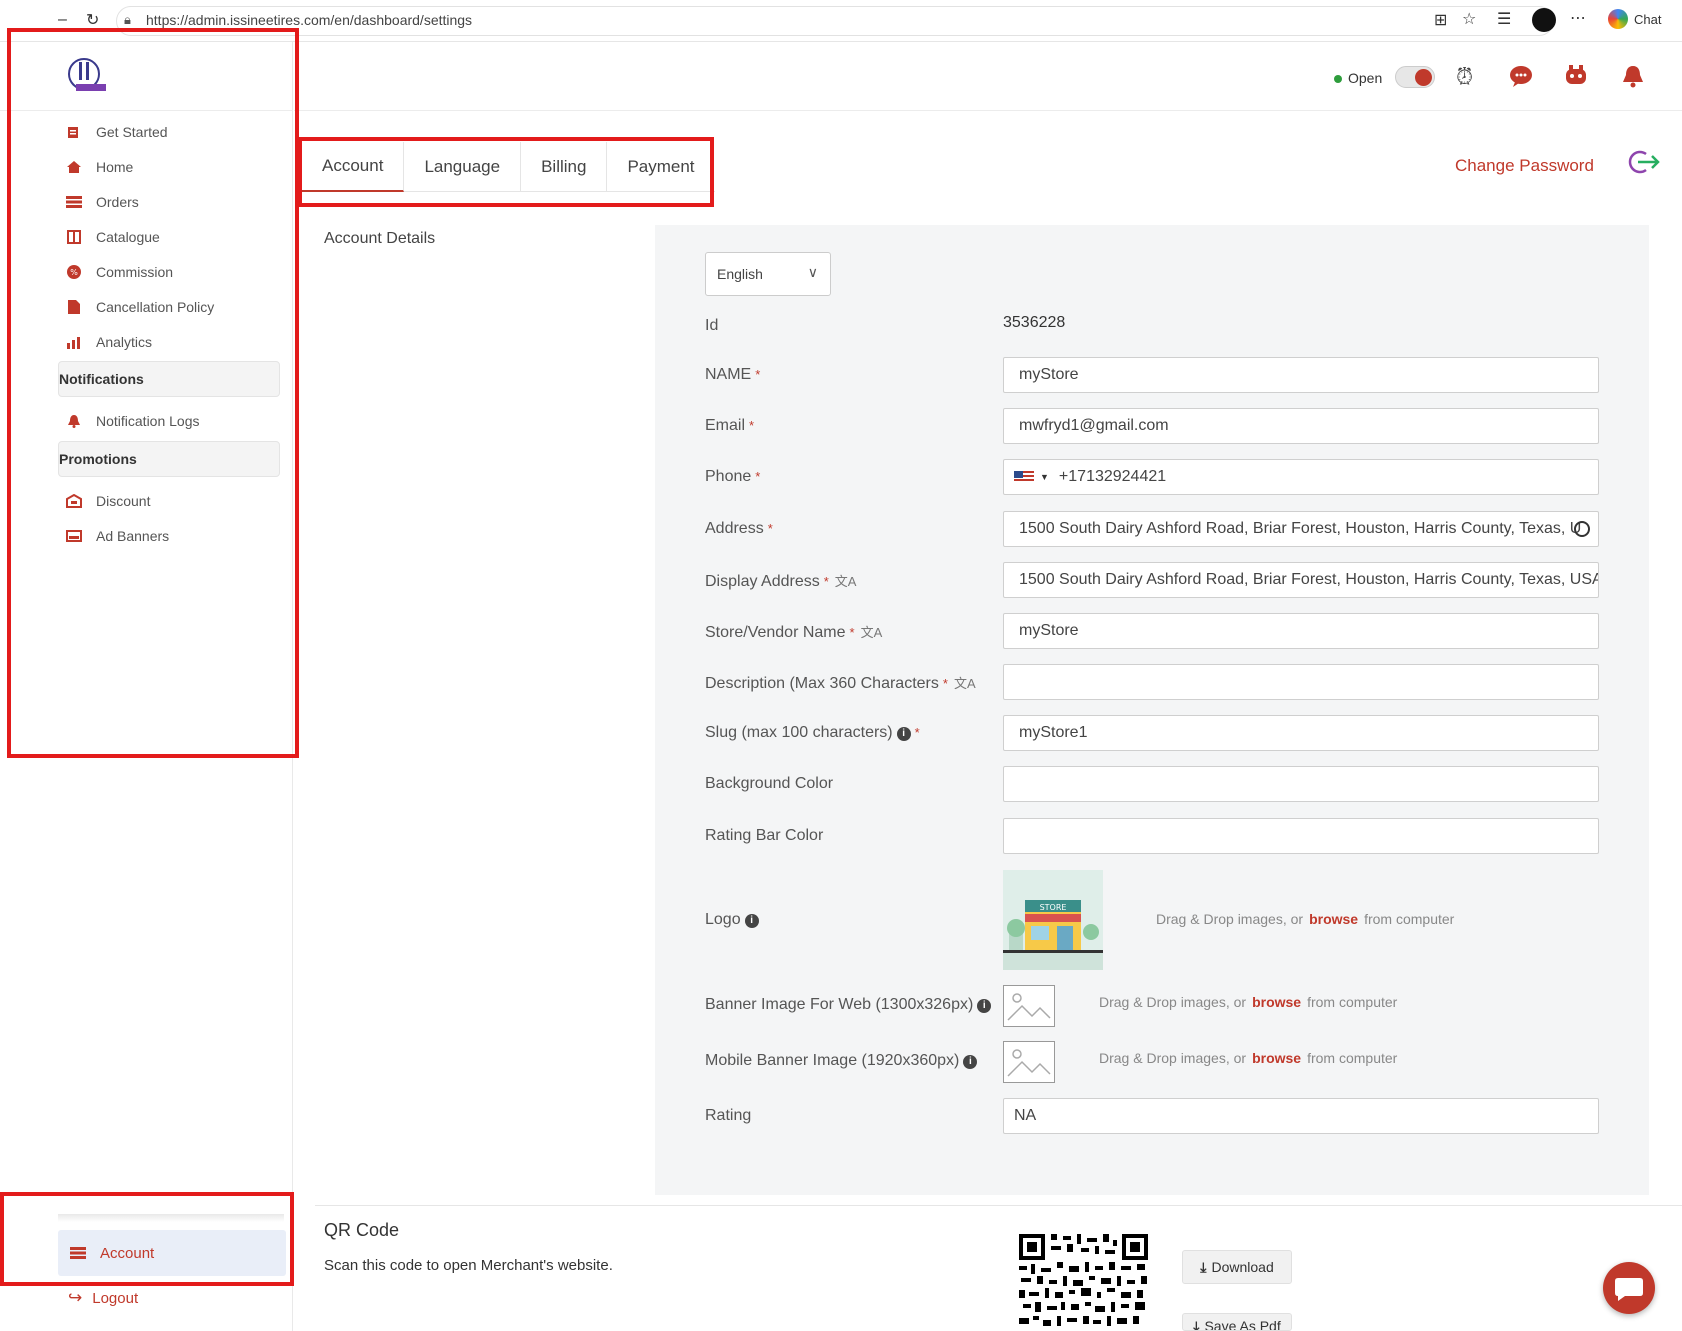 The image size is (1682, 1331). Describe the element at coordinates (1415, 77) in the screenshot. I see `open-status-toggle` at that location.